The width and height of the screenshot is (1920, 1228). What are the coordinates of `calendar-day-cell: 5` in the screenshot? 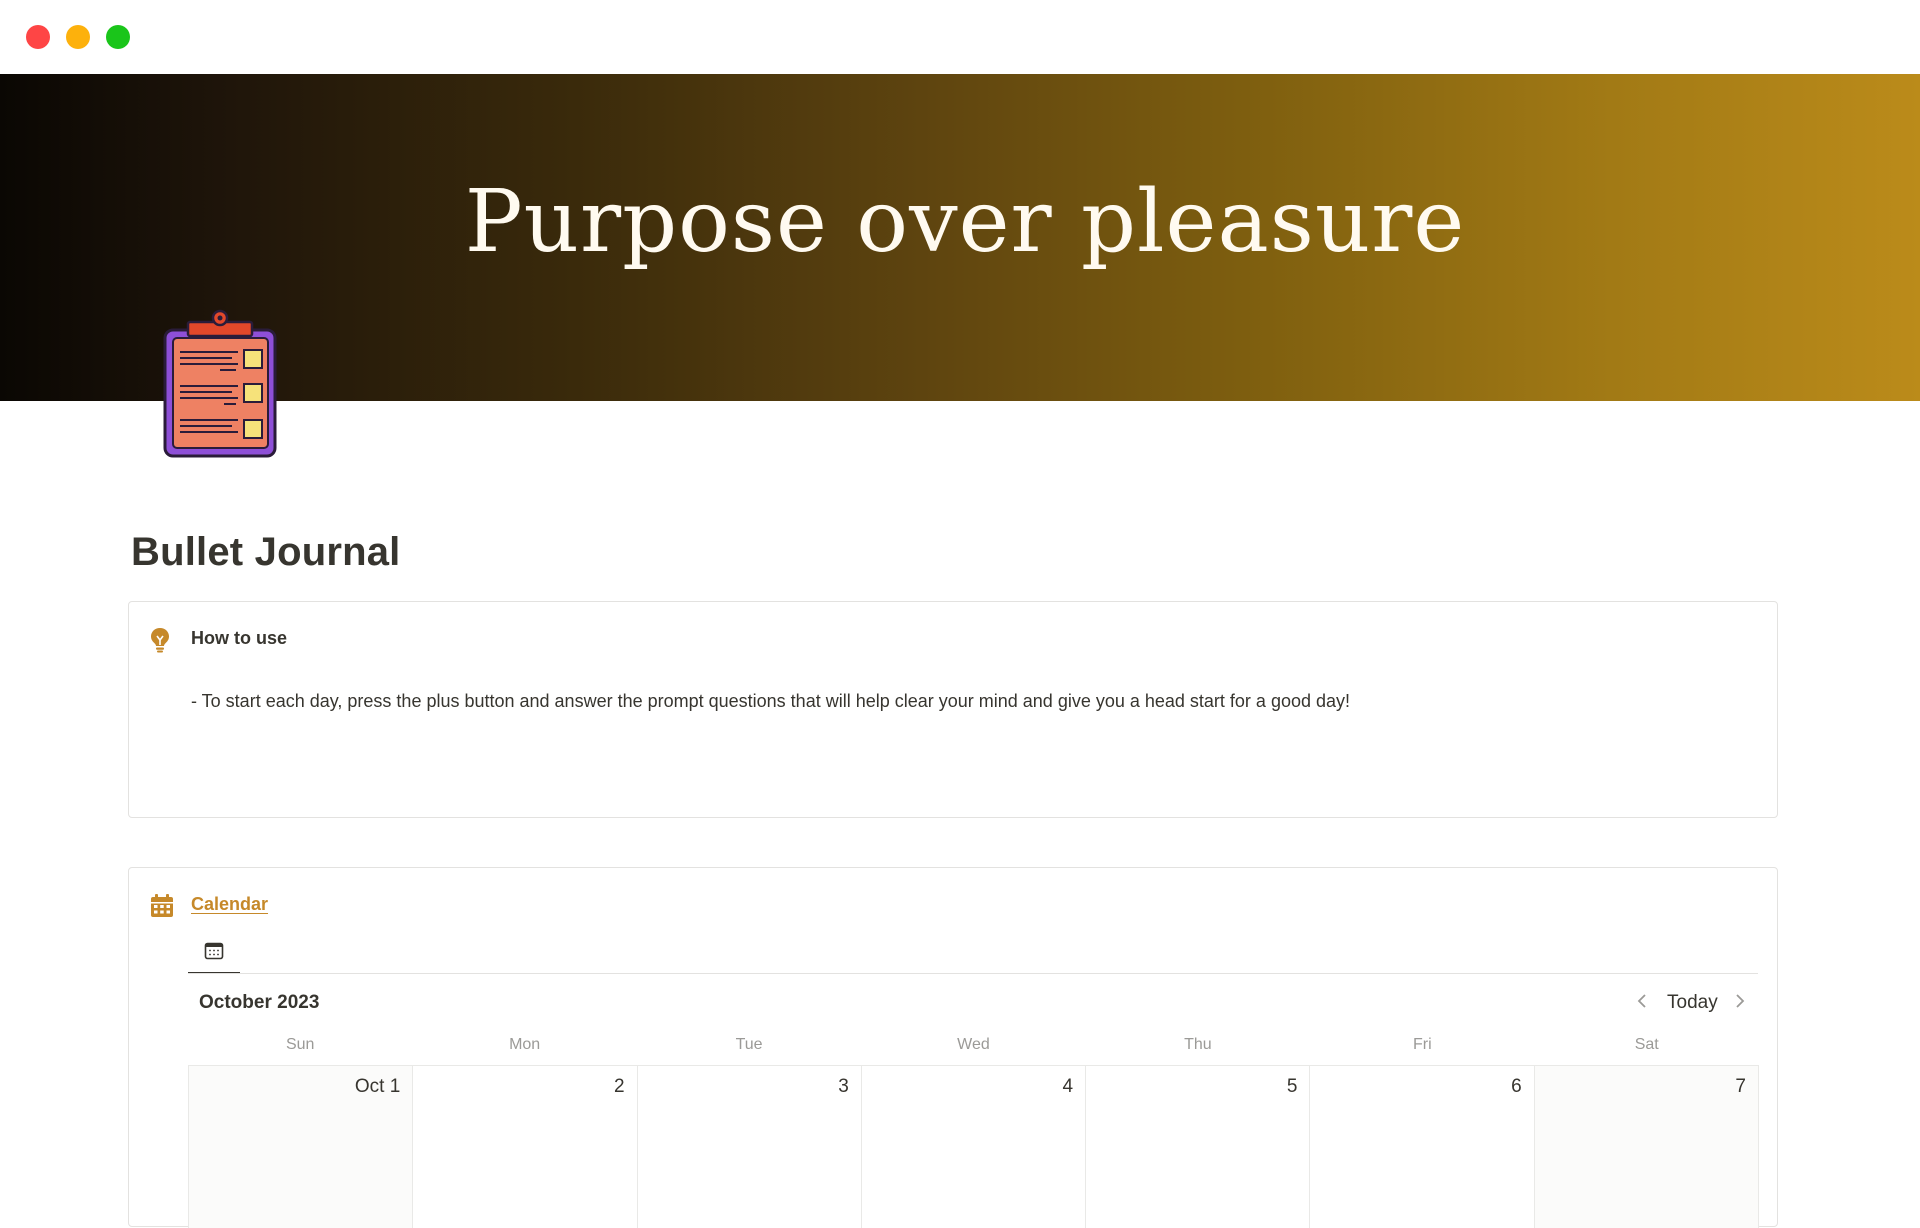 It's located at (1198, 1147).